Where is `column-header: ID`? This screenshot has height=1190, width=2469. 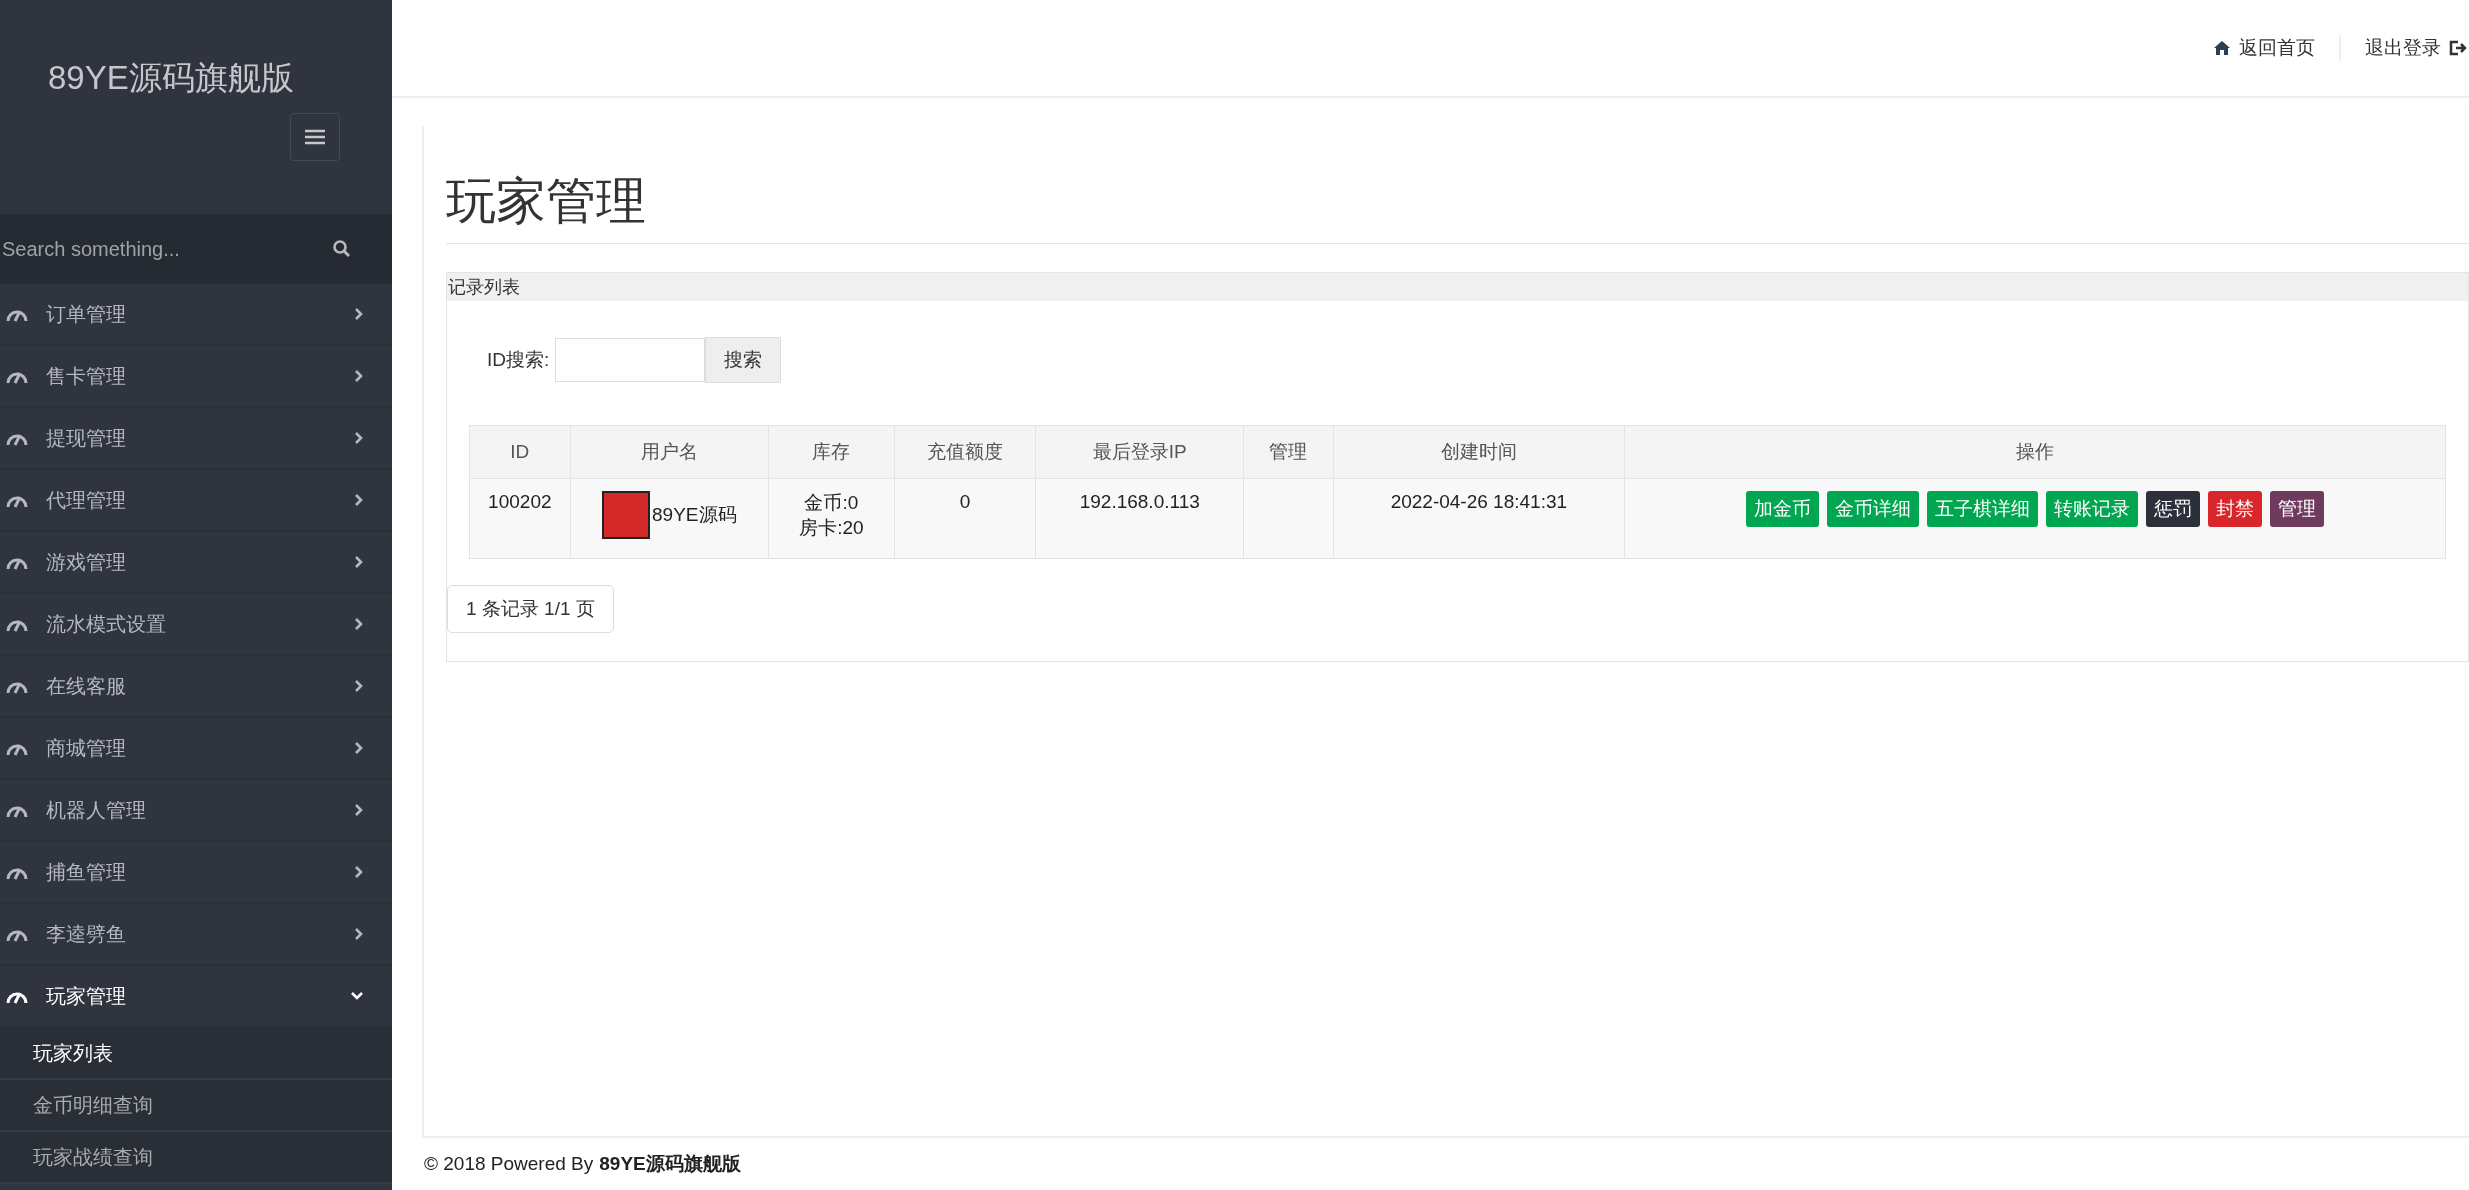
column-header: ID is located at coordinates (520, 452).